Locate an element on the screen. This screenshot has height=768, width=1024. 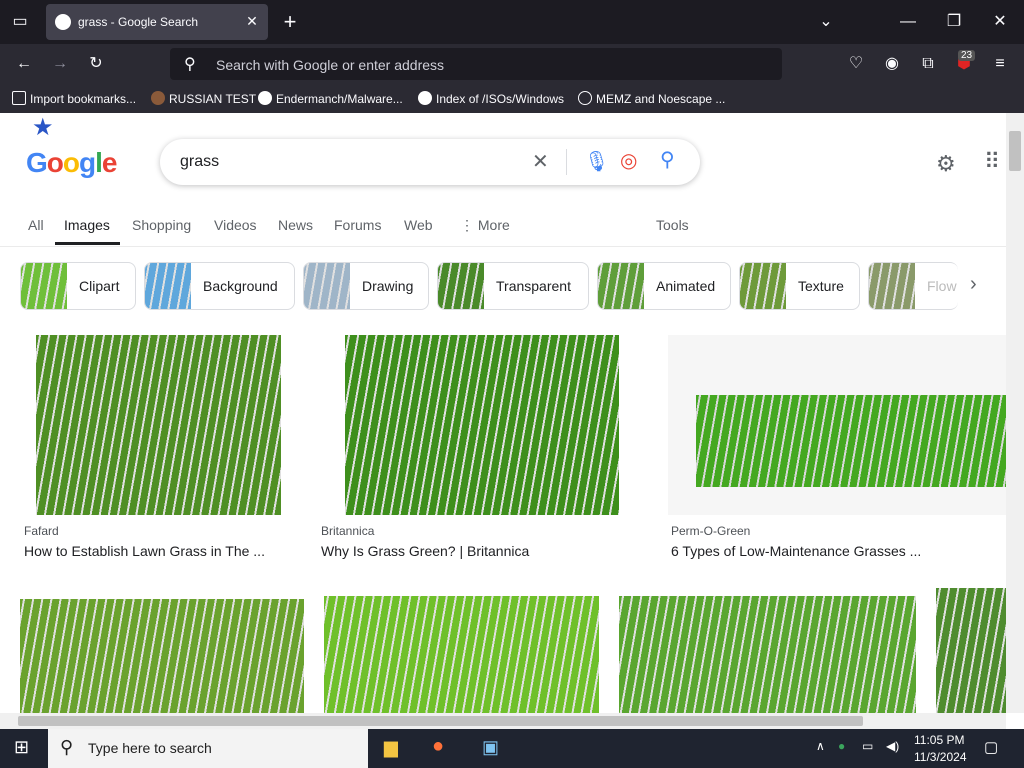
notifications-icon: ▢ is located at coordinates (991, 747).